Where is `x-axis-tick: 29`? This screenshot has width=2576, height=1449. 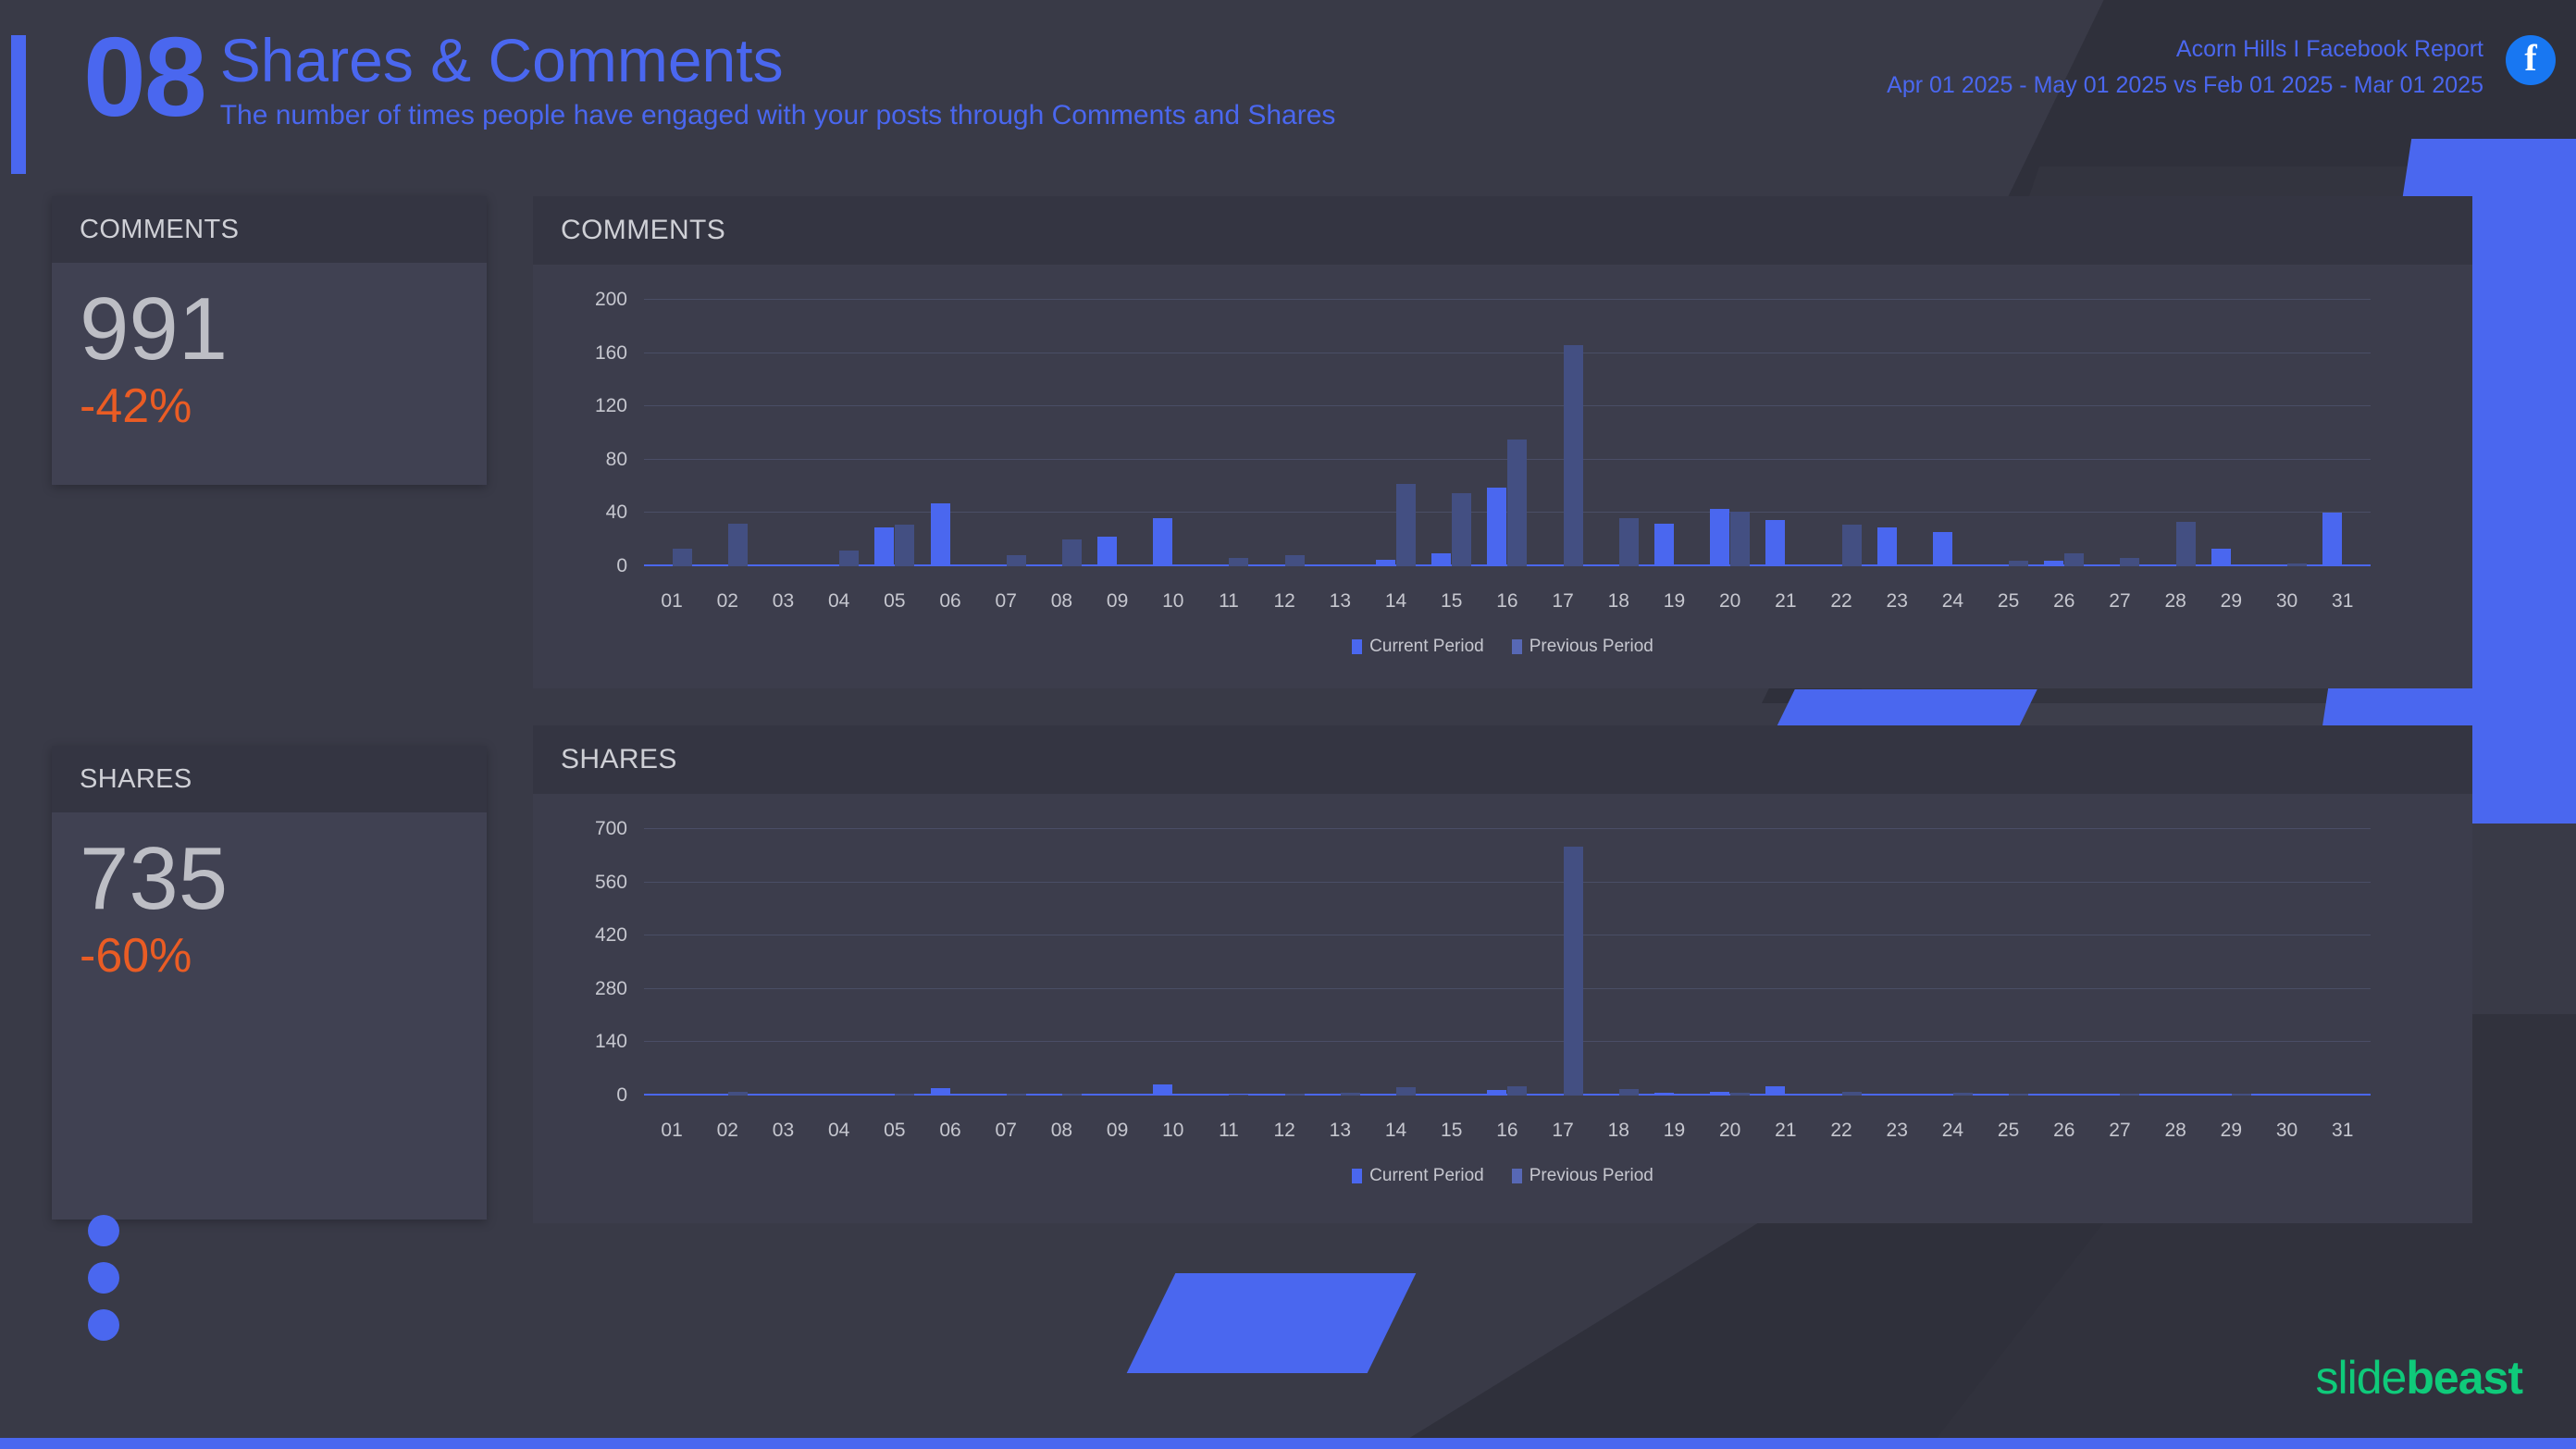
x-axis-tick: 29 is located at coordinates (2231, 601).